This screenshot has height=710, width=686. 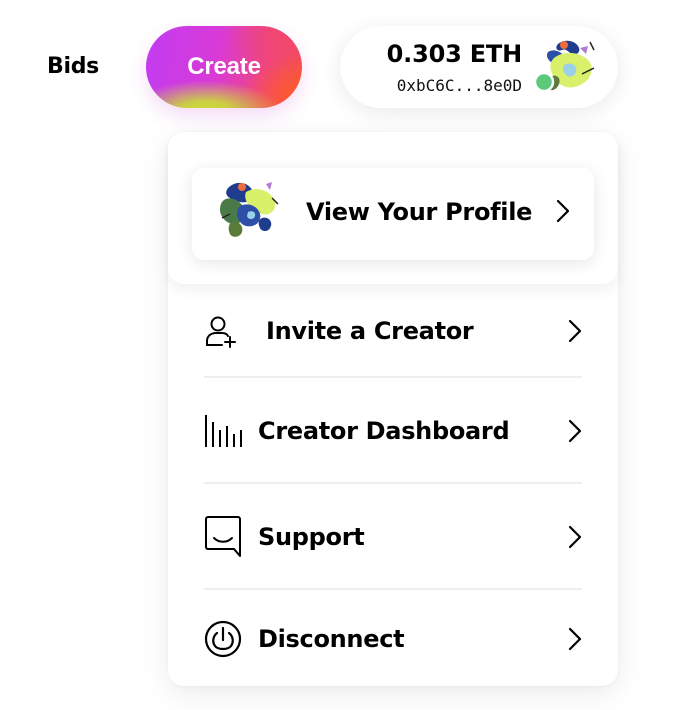 I want to click on menu-item-support: Support, so click(x=393, y=537).